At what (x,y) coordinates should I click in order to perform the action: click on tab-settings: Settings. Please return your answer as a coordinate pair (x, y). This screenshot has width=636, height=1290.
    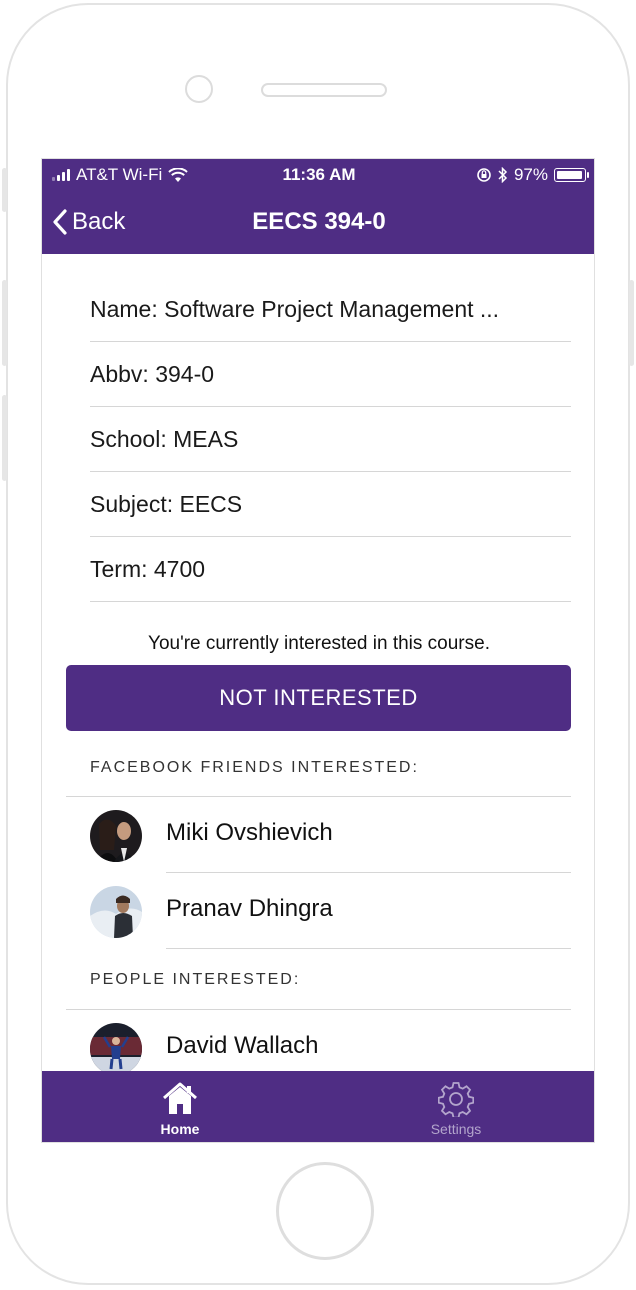
    Looking at the image, I should click on (456, 1106).